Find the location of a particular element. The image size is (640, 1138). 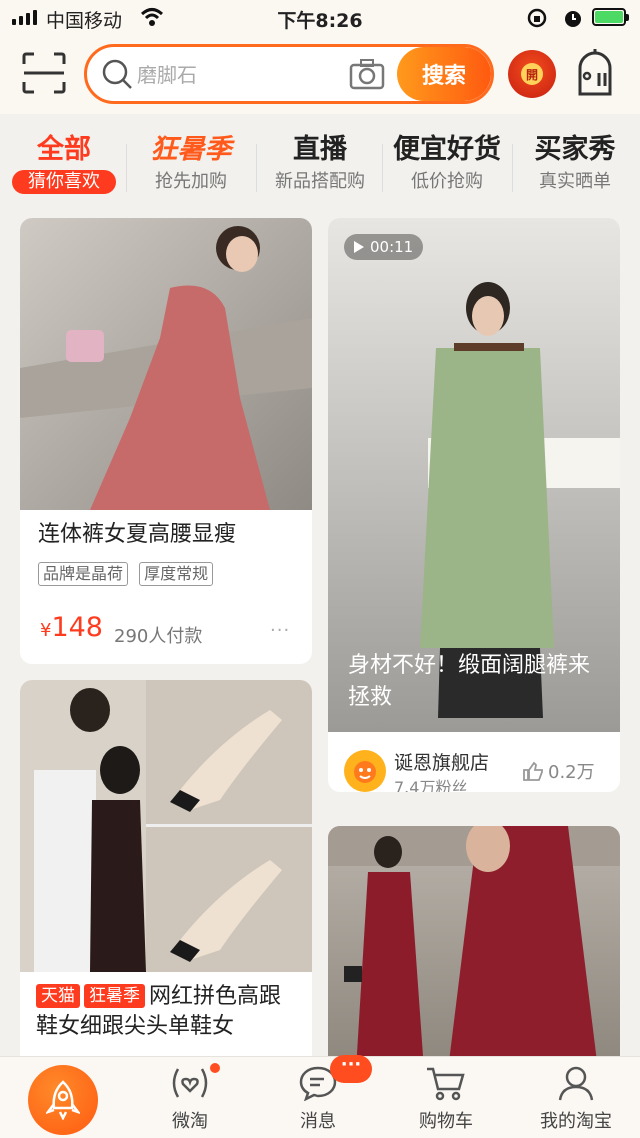

red-packet-label: 開 is located at coordinates (532, 74).